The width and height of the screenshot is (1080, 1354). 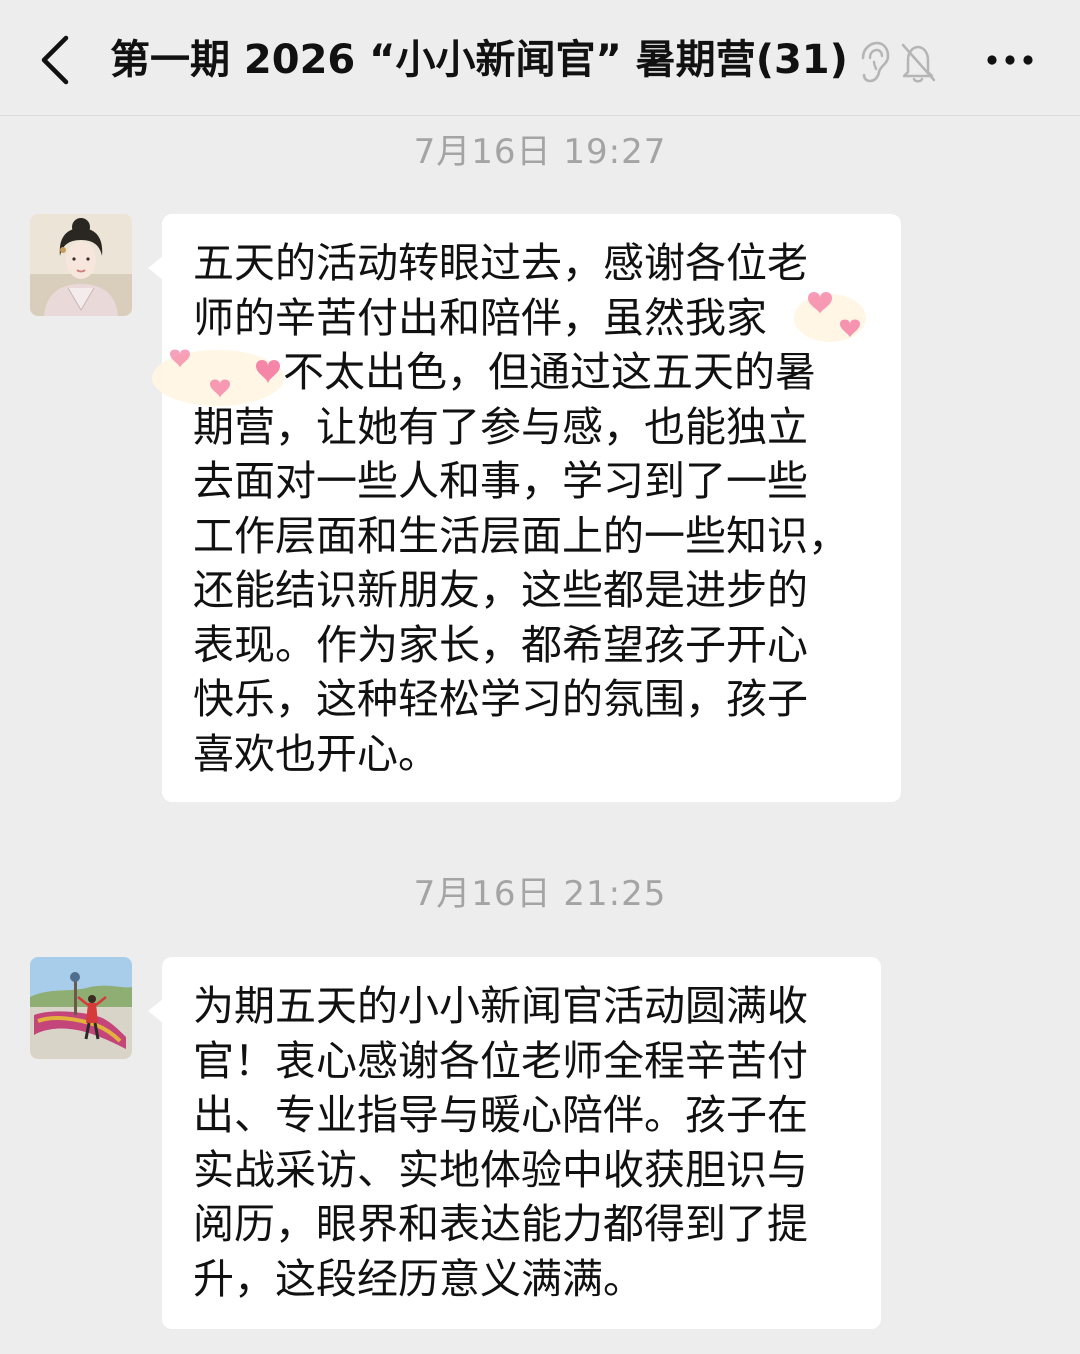 I want to click on group-name: 第一期 2026 “小小新闻官” 暑期营, so click(x=433, y=60).